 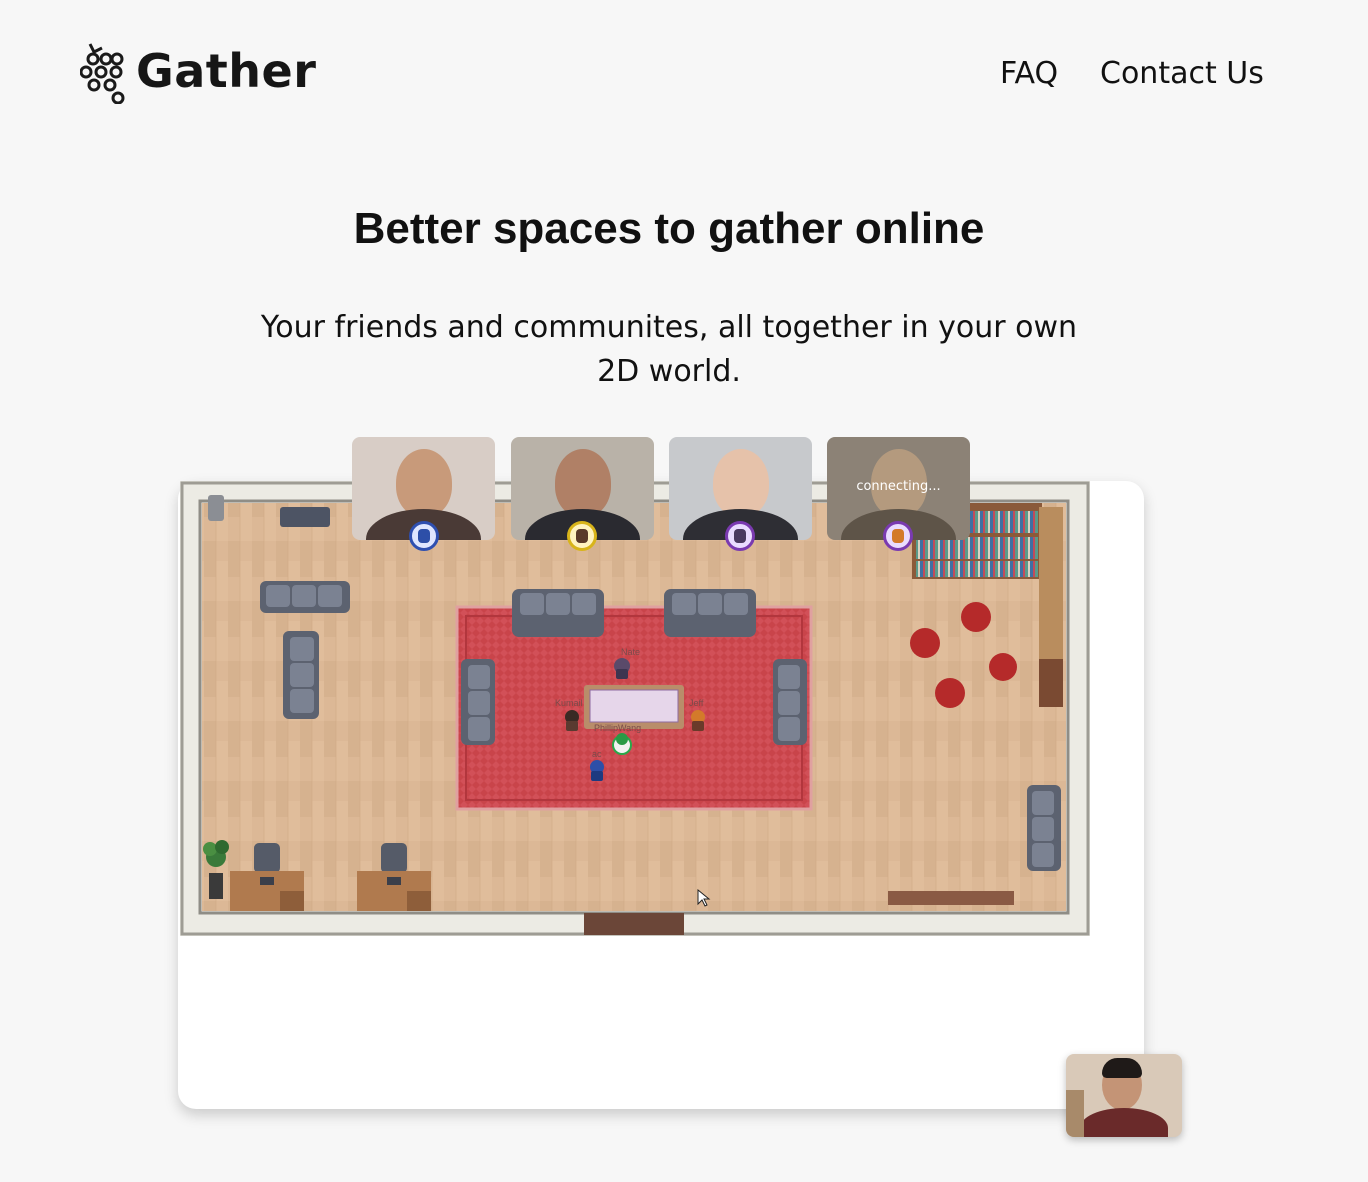 What do you see at coordinates (597, 770) in the screenshot?
I see `player-sprite-ac` at bounding box center [597, 770].